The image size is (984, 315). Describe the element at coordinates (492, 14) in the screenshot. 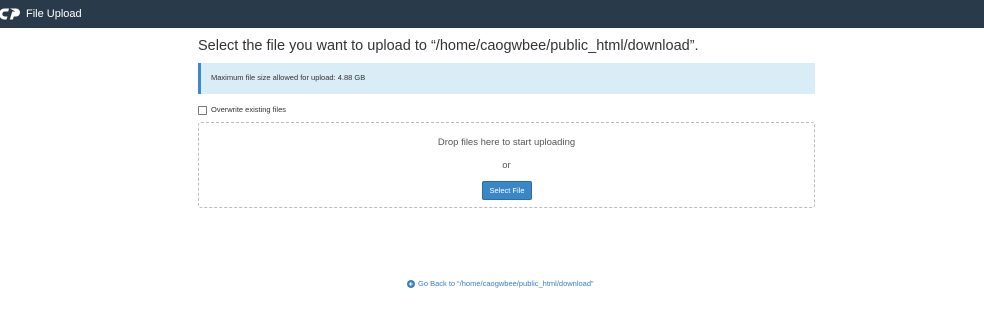

I see `top-bar: File Upload` at that location.